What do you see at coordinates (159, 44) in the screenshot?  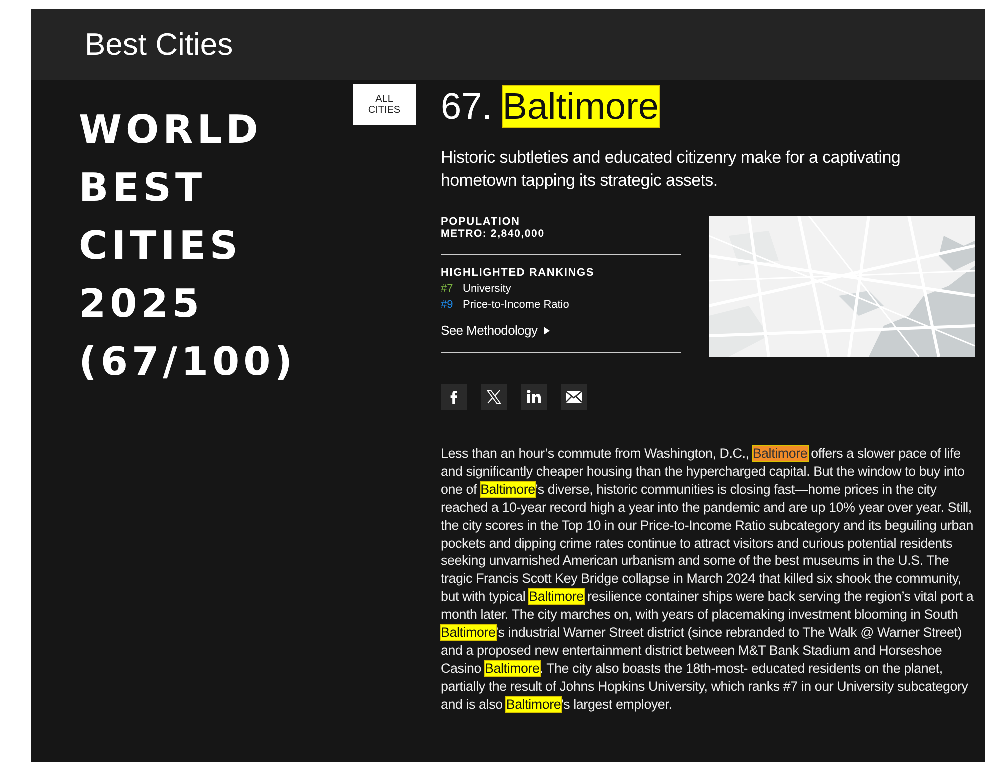 I see `site-title: Best Cities` at bounding box center [159, 44].